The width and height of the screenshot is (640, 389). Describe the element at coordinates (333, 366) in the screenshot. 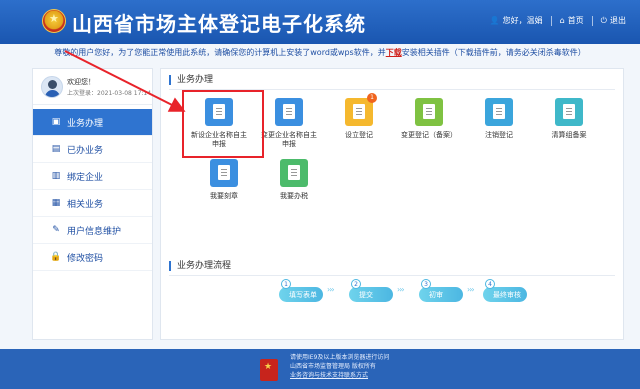

I see `footer-line-copyright: 山西省市场监督管理局 版权所有` at that location.